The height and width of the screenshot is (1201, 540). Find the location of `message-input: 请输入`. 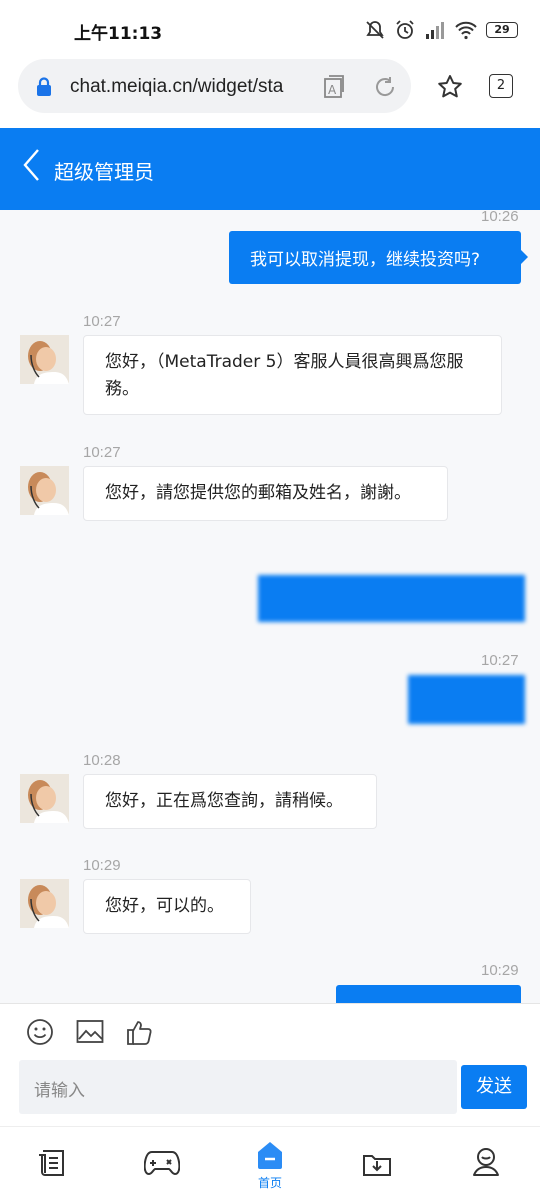

message-input: 请输入 is located at coordinates (238, 1087).